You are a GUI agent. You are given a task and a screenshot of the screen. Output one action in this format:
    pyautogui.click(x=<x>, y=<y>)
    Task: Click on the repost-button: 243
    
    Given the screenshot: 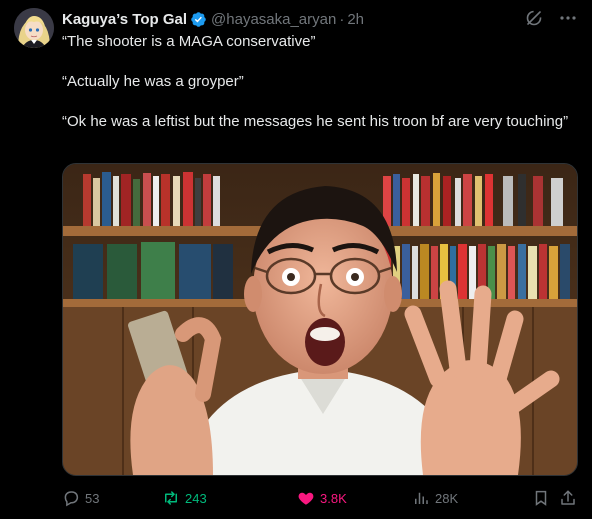 What is the action you would take?
    pyautogui.click(x=184, y=498)
    